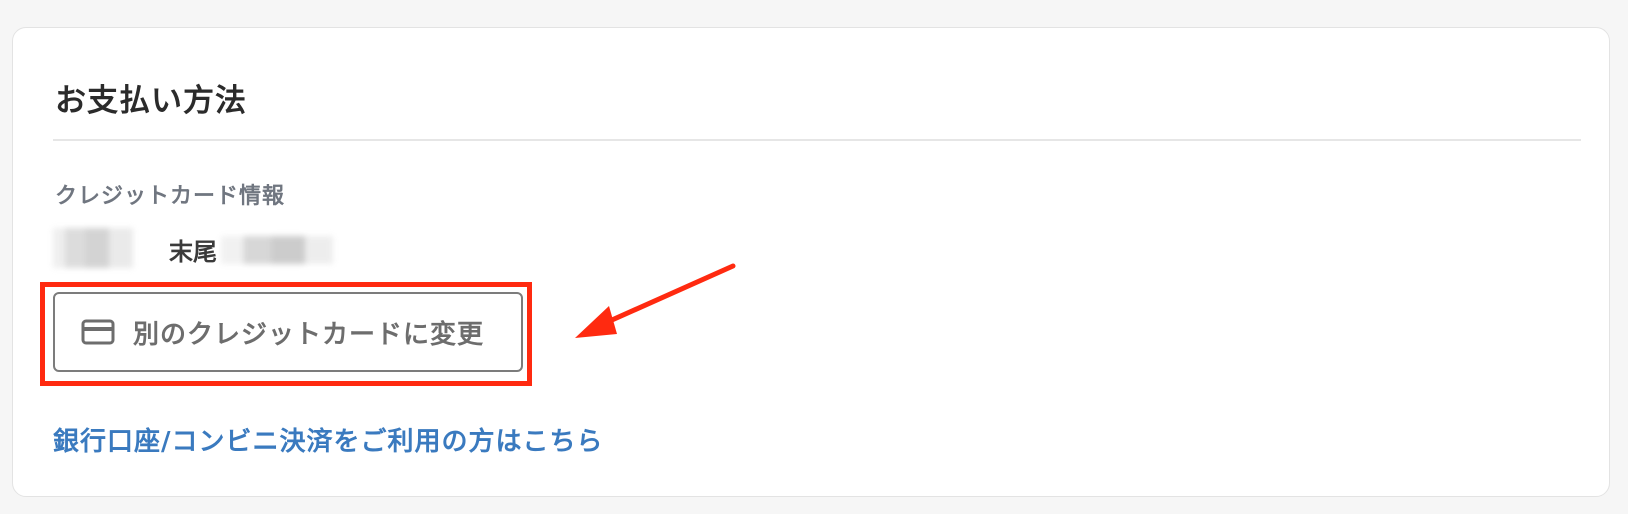 The image size is (1628, 514). I want to click on change-credit-card-button: 別のクレジットカードに変更, so click(288, 332).